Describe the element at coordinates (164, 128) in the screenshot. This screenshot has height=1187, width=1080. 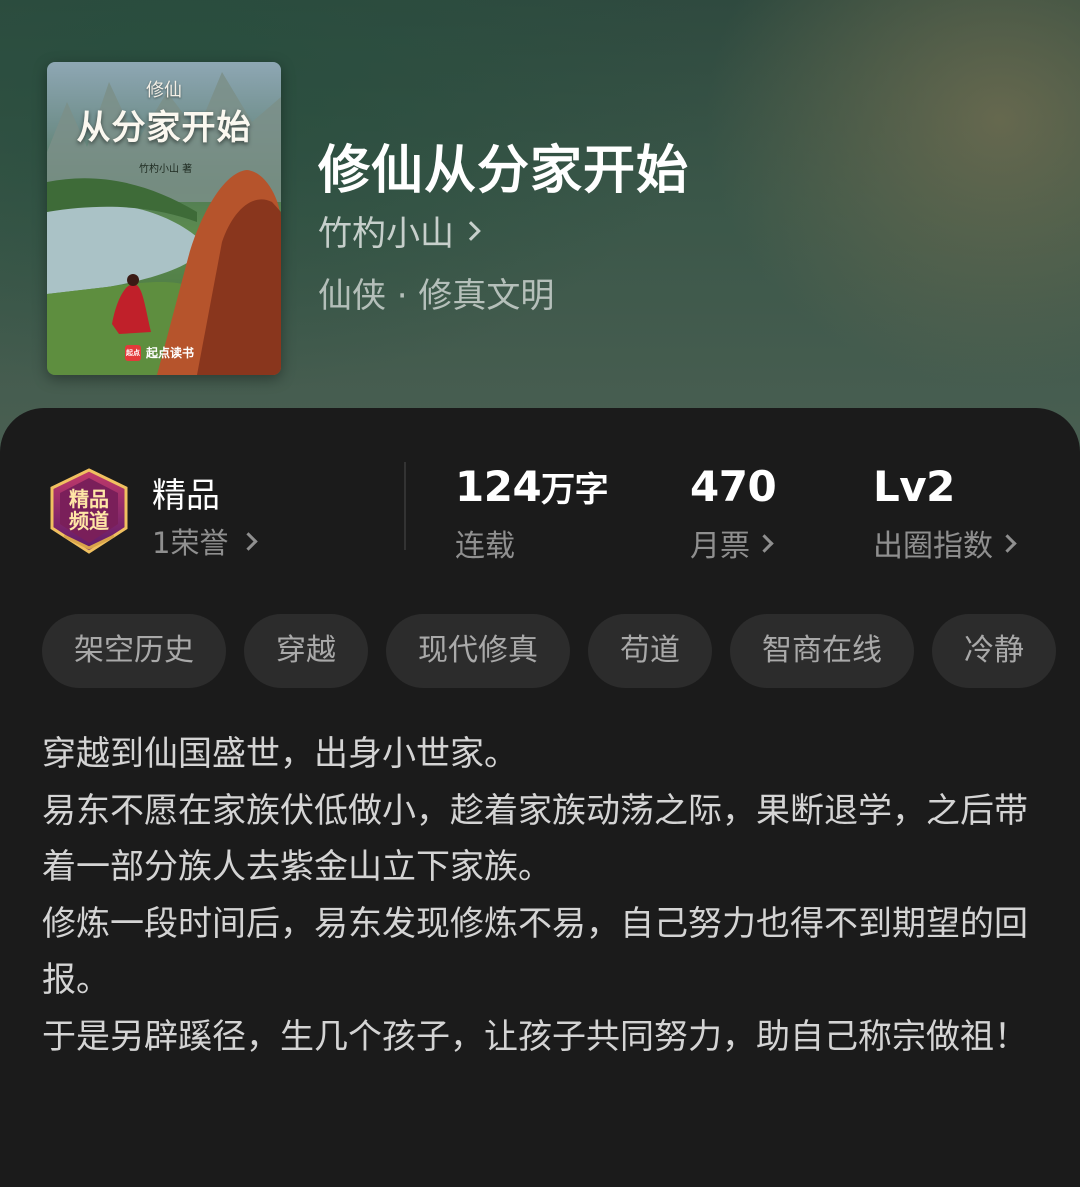
I see `cover-title-text: 从分家开始` at that location.